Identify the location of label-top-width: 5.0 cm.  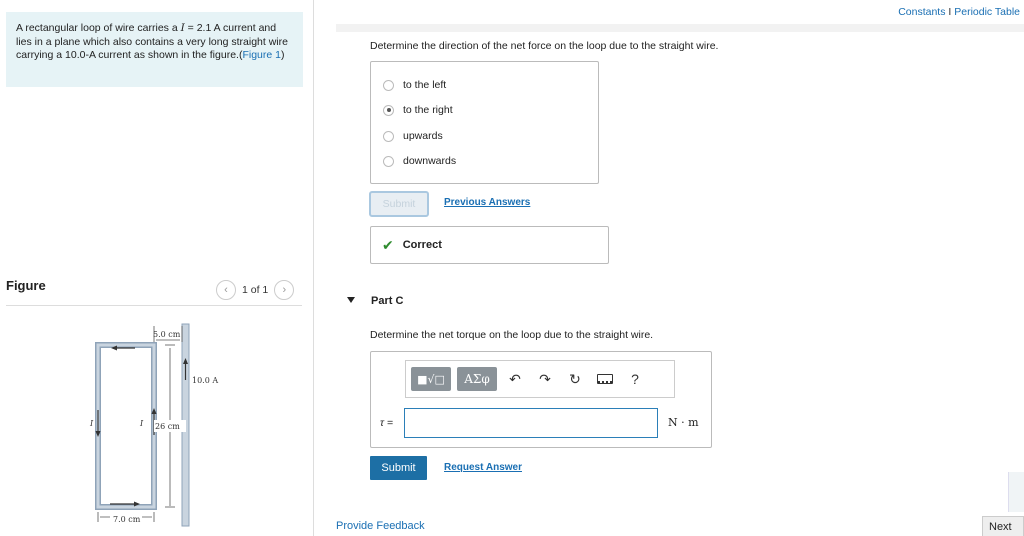
(167, 334).